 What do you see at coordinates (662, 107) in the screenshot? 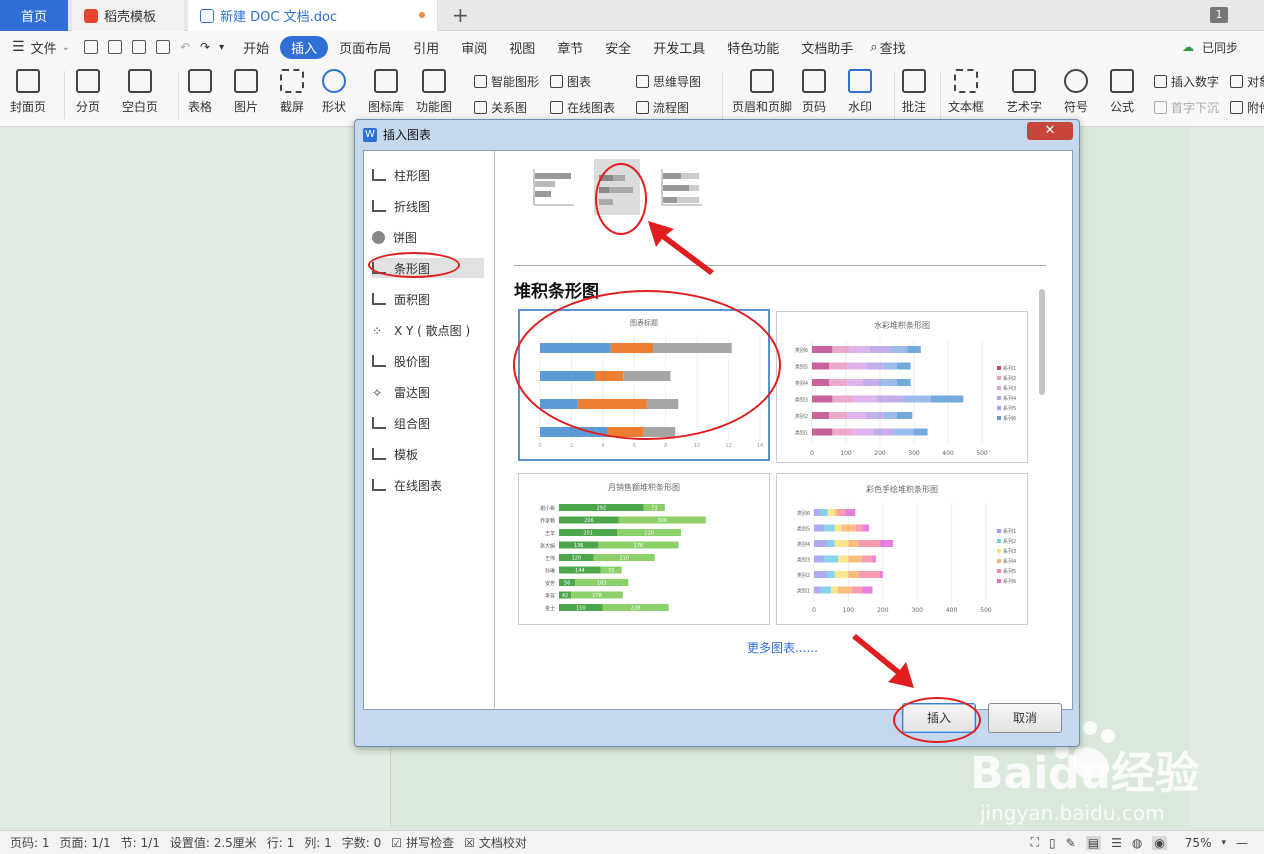
I see `flowchart-button: 流程图` at bounding box center [662, 107].